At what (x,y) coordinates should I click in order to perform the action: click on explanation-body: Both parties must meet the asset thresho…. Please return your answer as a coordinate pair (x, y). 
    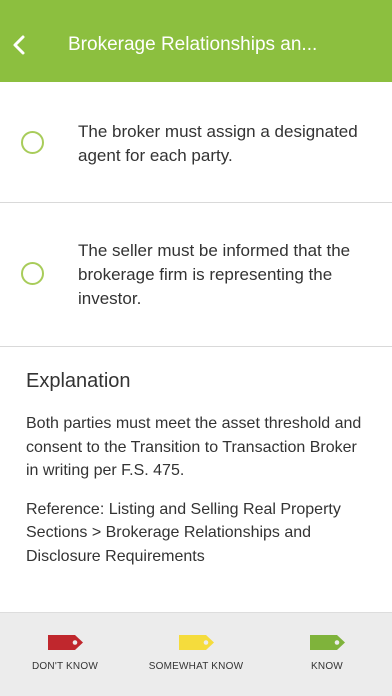
    Looking at the image, I should click on (194, 447).